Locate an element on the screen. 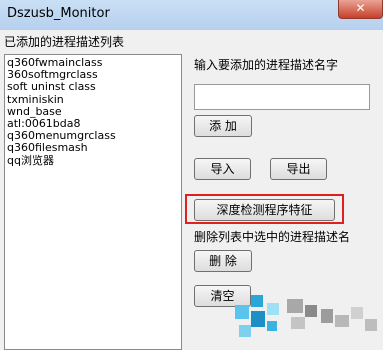 The height and width of the screenshot is (350, 383). delete-prompt: 删除列表中选中的进程描述名 is located at coordinates (272, 237).